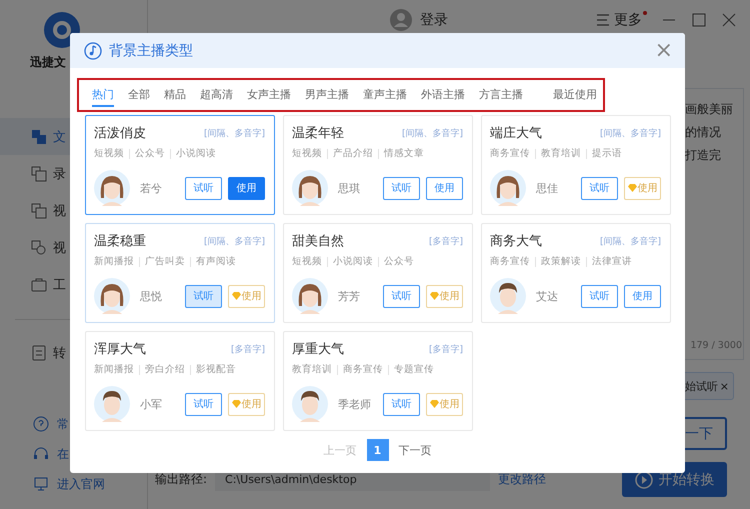 The image size is (750, 509). Describe the element at coordinates (120, 241) in the screenshot. I see `voice-style: 温柔稳重` at that location.